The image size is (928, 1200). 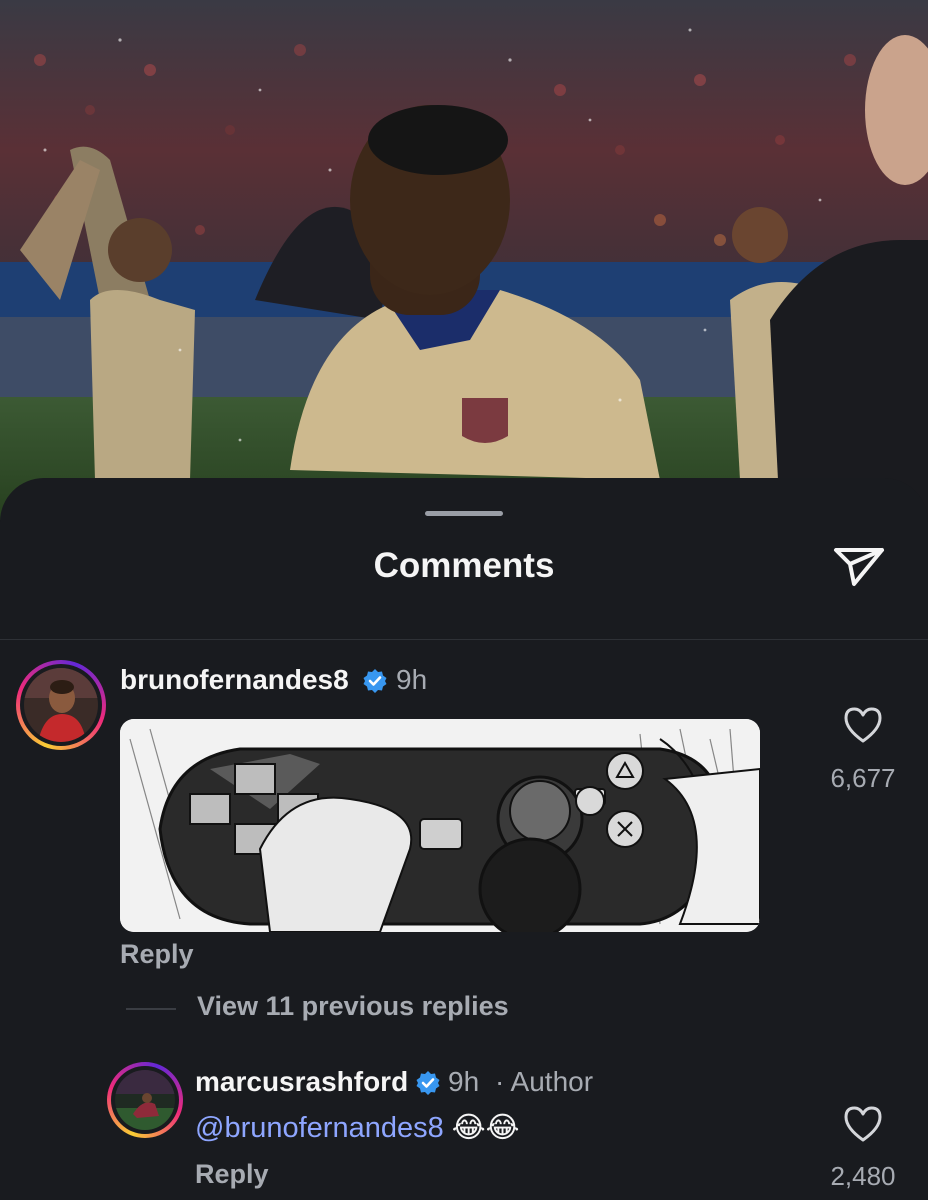 What do you see at coordinates (353, 1006) in the screenshot?
I see `view-previous-replies-button: View 11 previous replies` at bounding box center [353, 1006].